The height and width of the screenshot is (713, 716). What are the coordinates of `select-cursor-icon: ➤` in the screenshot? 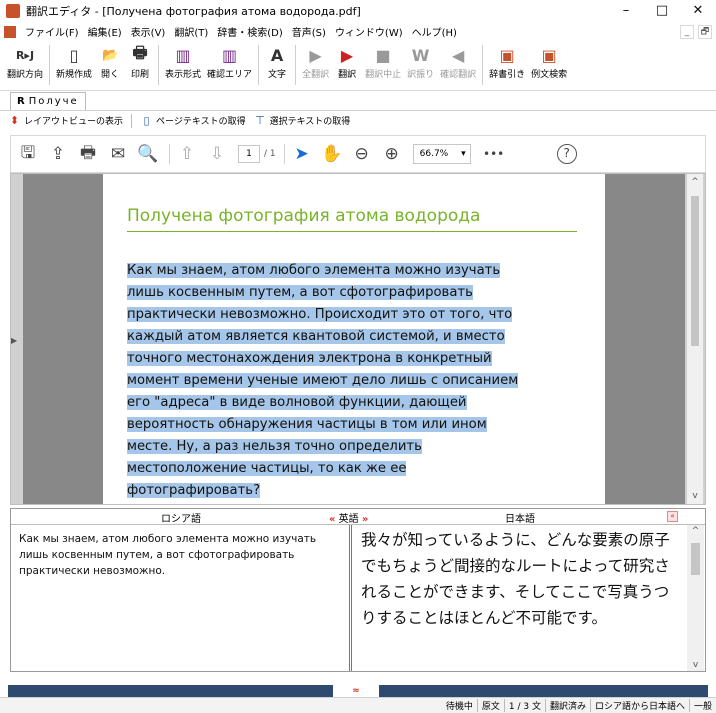 It's located at (302, 154).